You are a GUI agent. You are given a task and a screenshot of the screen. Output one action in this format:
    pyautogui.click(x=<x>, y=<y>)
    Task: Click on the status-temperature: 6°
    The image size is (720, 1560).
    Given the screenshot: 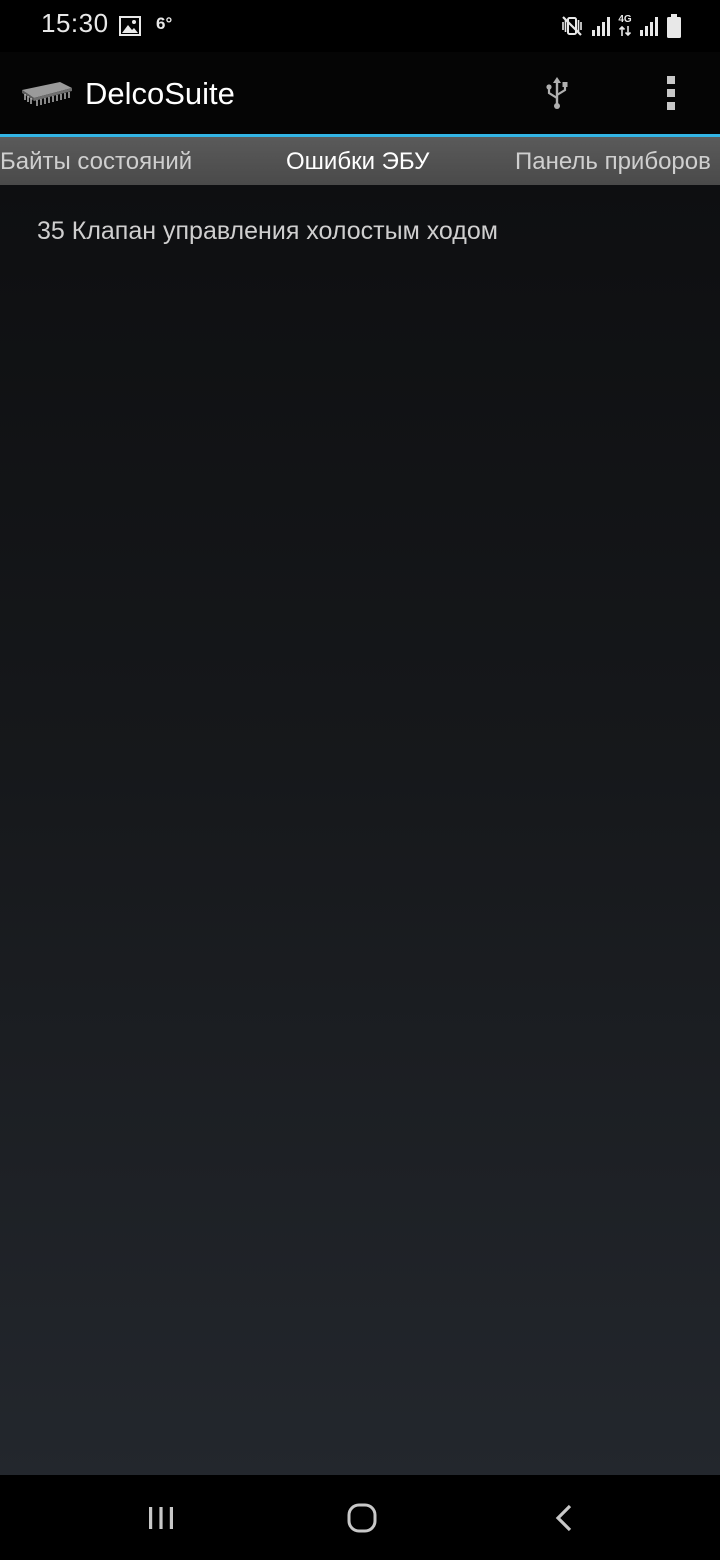 What is the action you would take?
    pyautogui.click(x=164, y=23)
    